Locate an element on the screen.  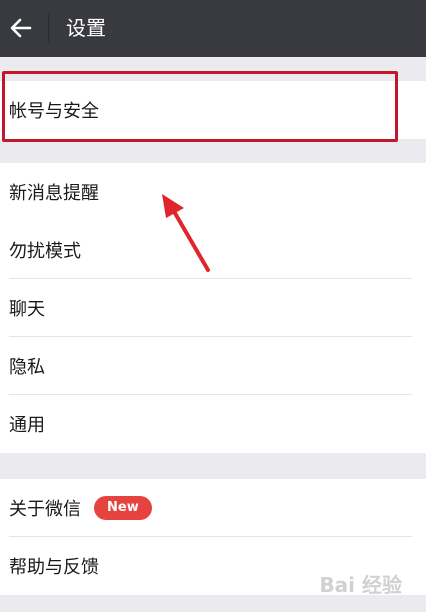
back-button is located at coordinates (21, 28).